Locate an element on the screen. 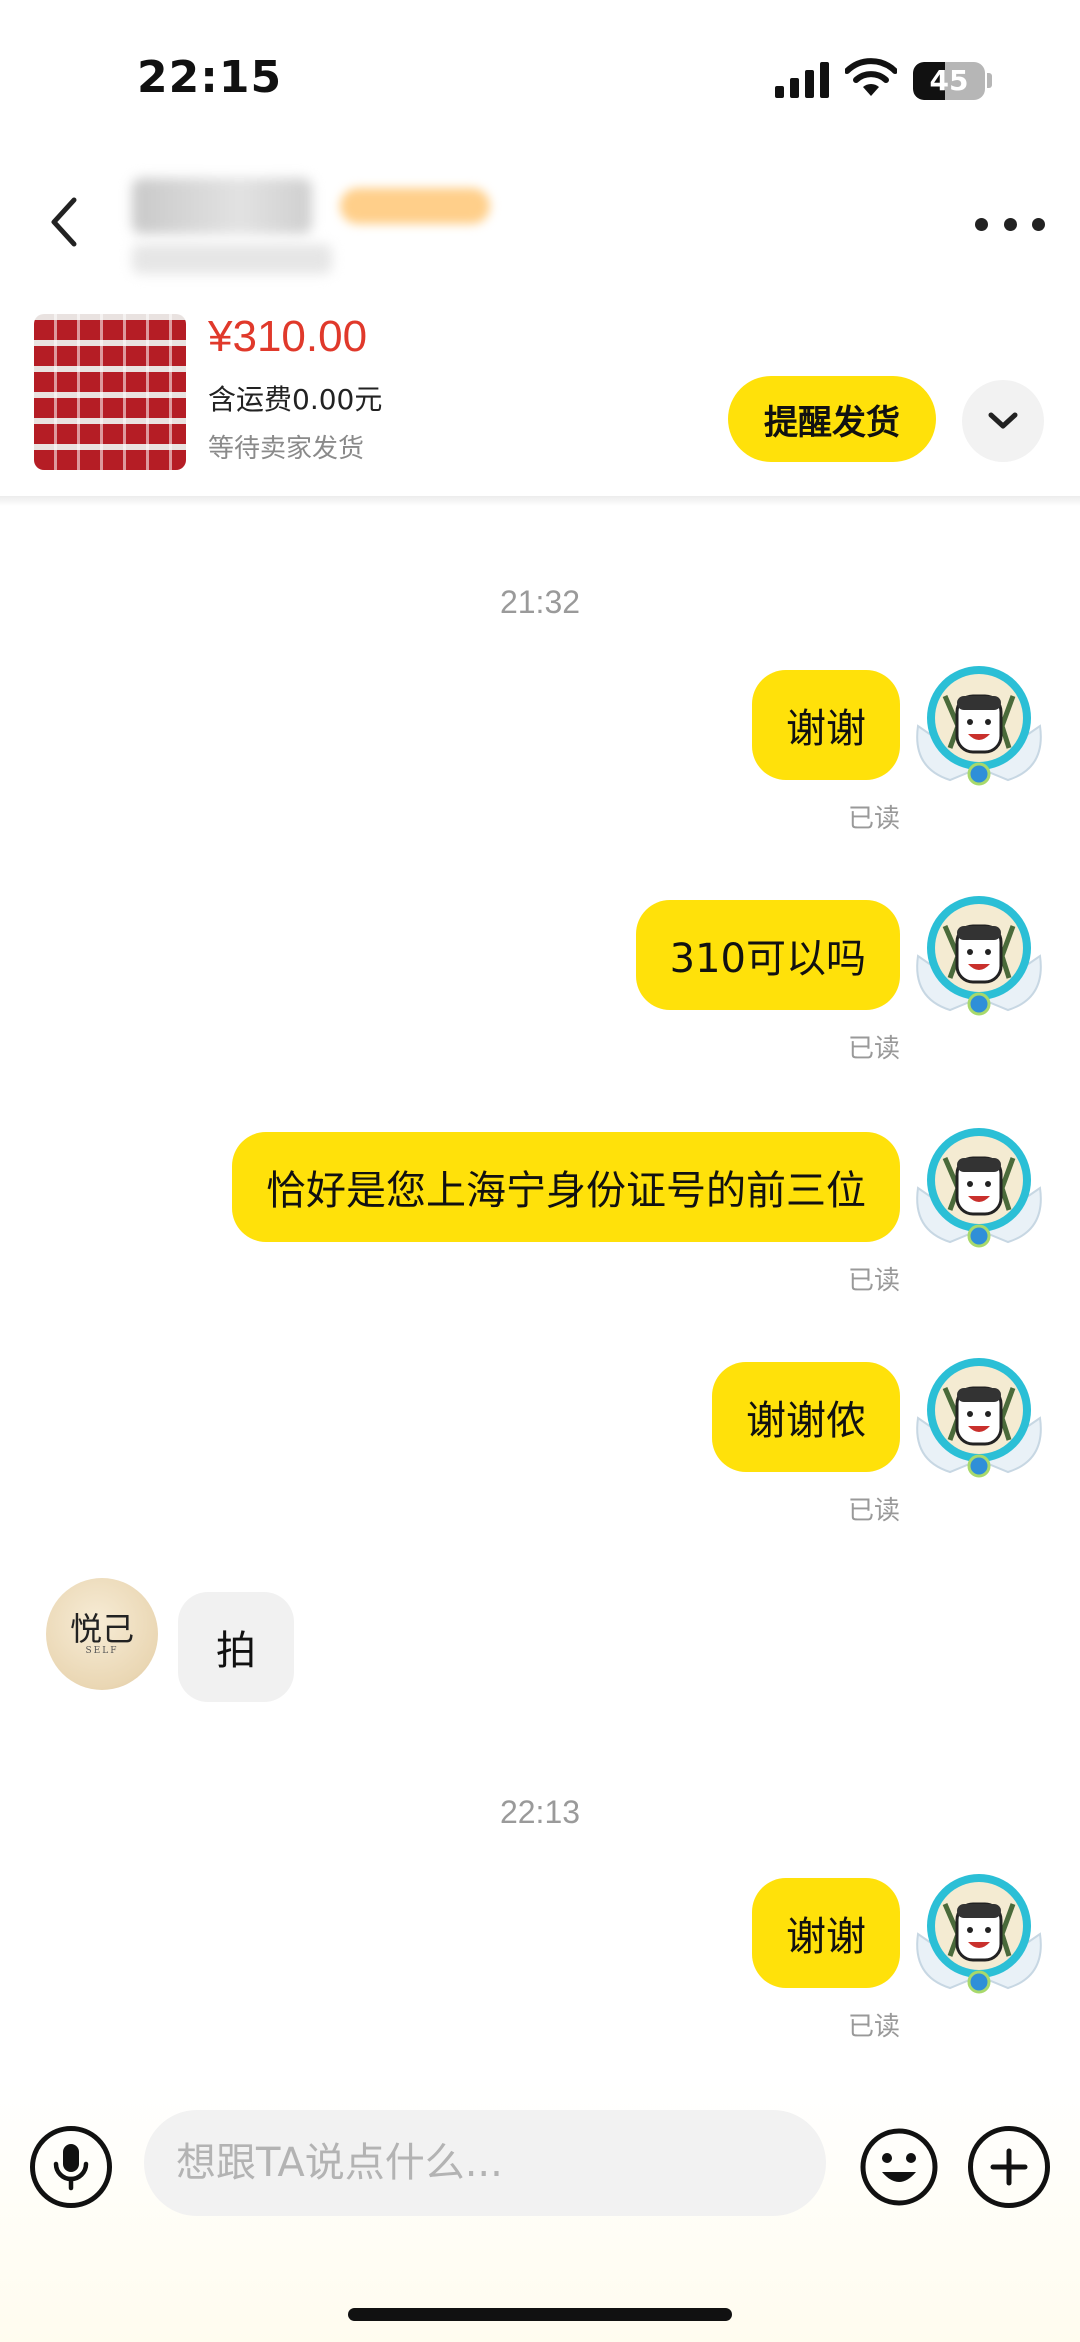 The width and height of the screenshot is (1080, 2342). contact-avatar-subtext: SELF is located at coordinates (102, 1651).